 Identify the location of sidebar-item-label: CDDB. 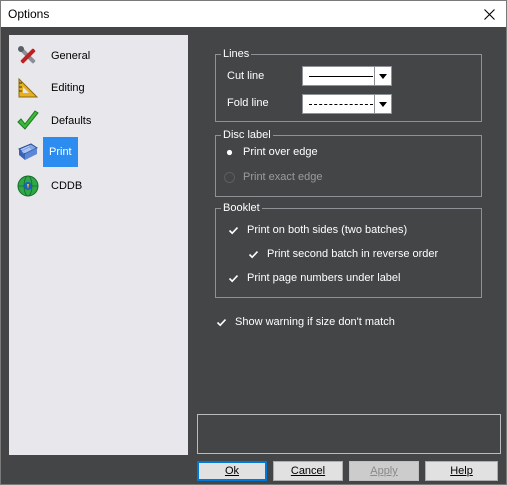
(67, 186).